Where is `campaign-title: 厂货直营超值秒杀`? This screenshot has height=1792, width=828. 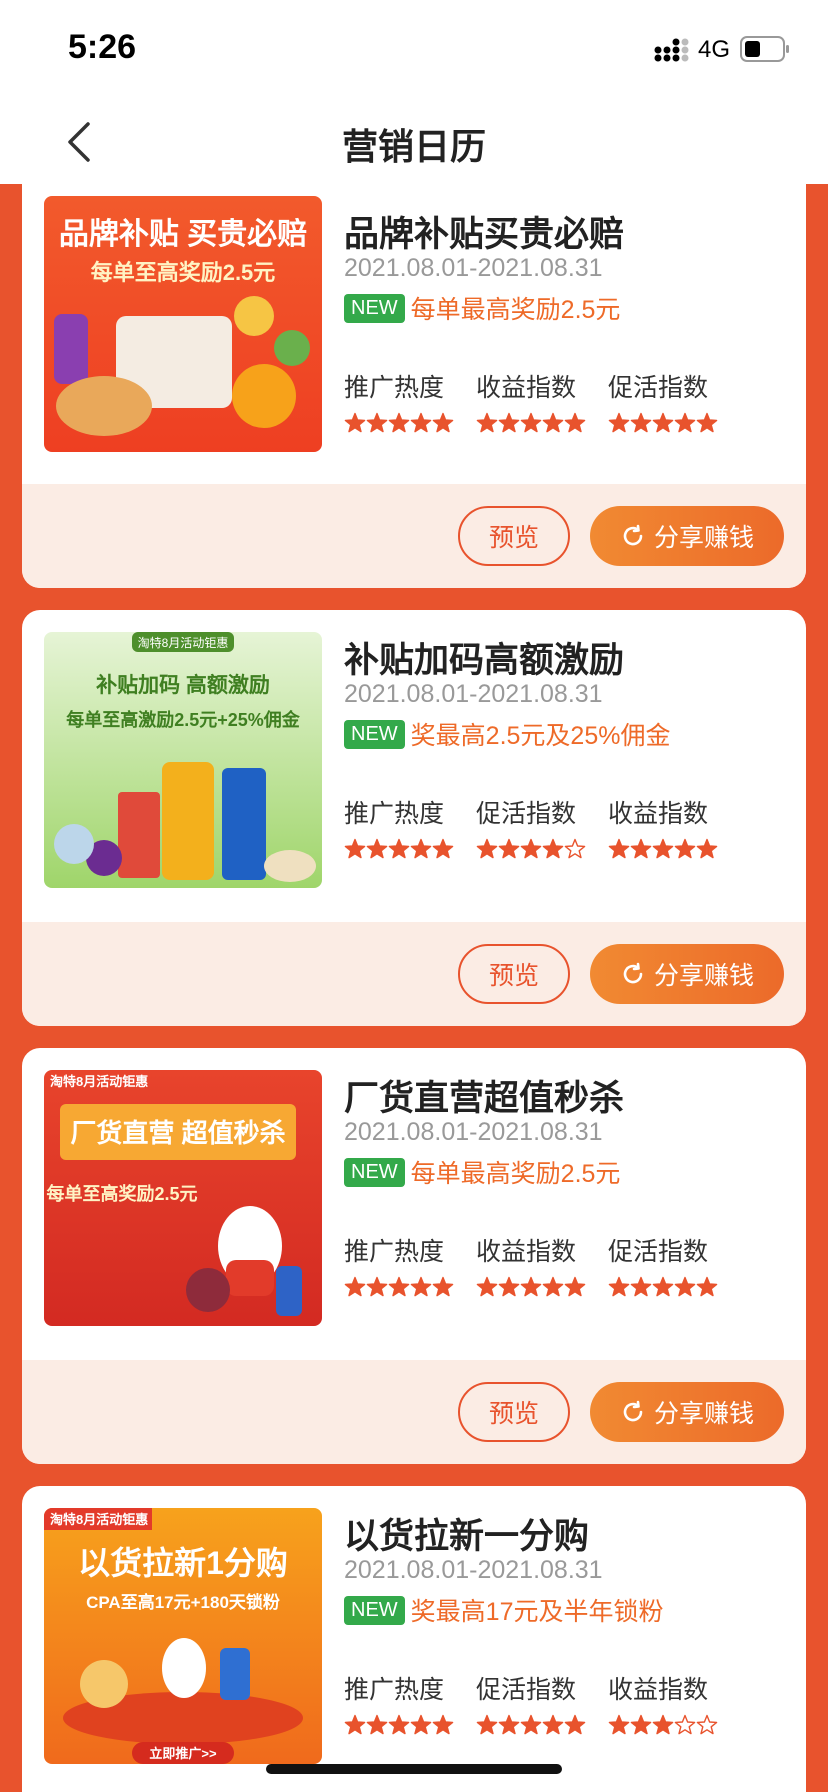 campaign-title: 厂货直营超值秒杀 is located at coordinates (484, 1098).